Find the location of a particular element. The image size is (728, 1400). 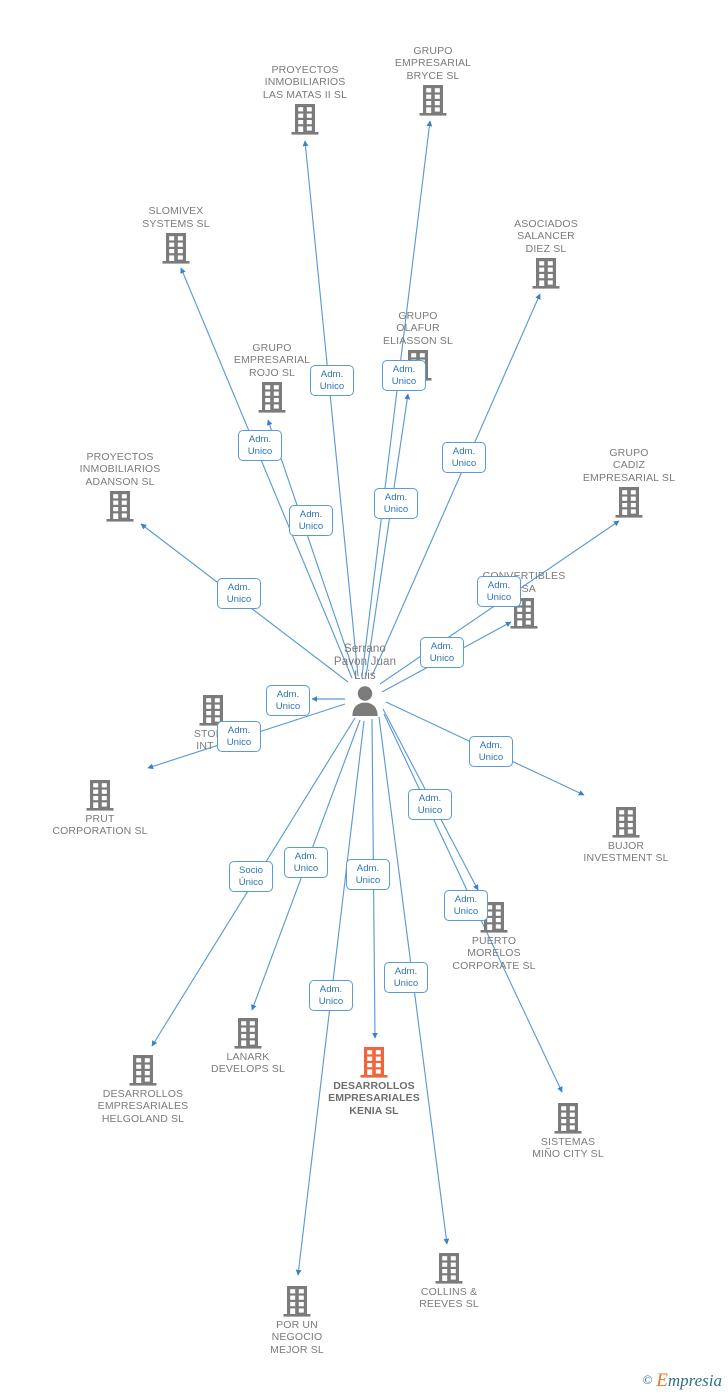

relation-label-stol: Adm. Unico is located at coordinates (288, 701).